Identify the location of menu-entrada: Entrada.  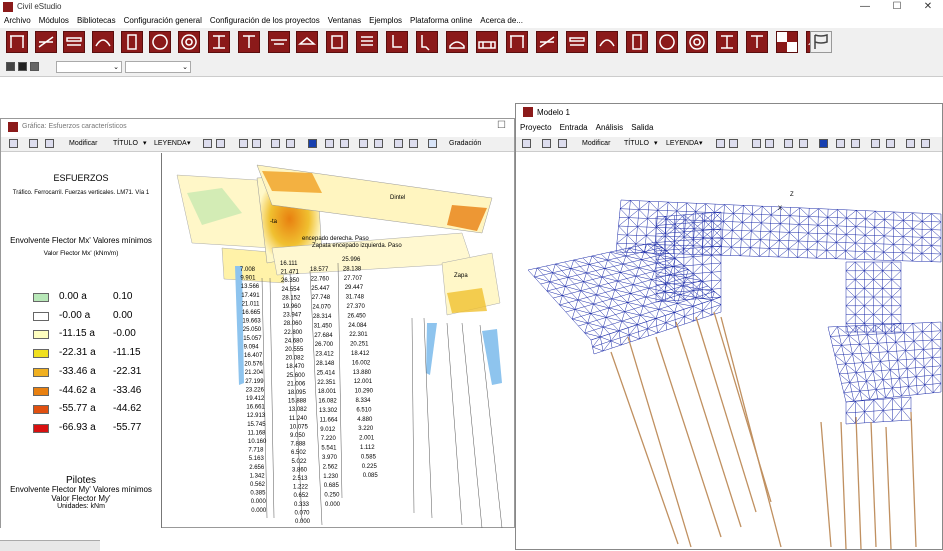
(574, 127).